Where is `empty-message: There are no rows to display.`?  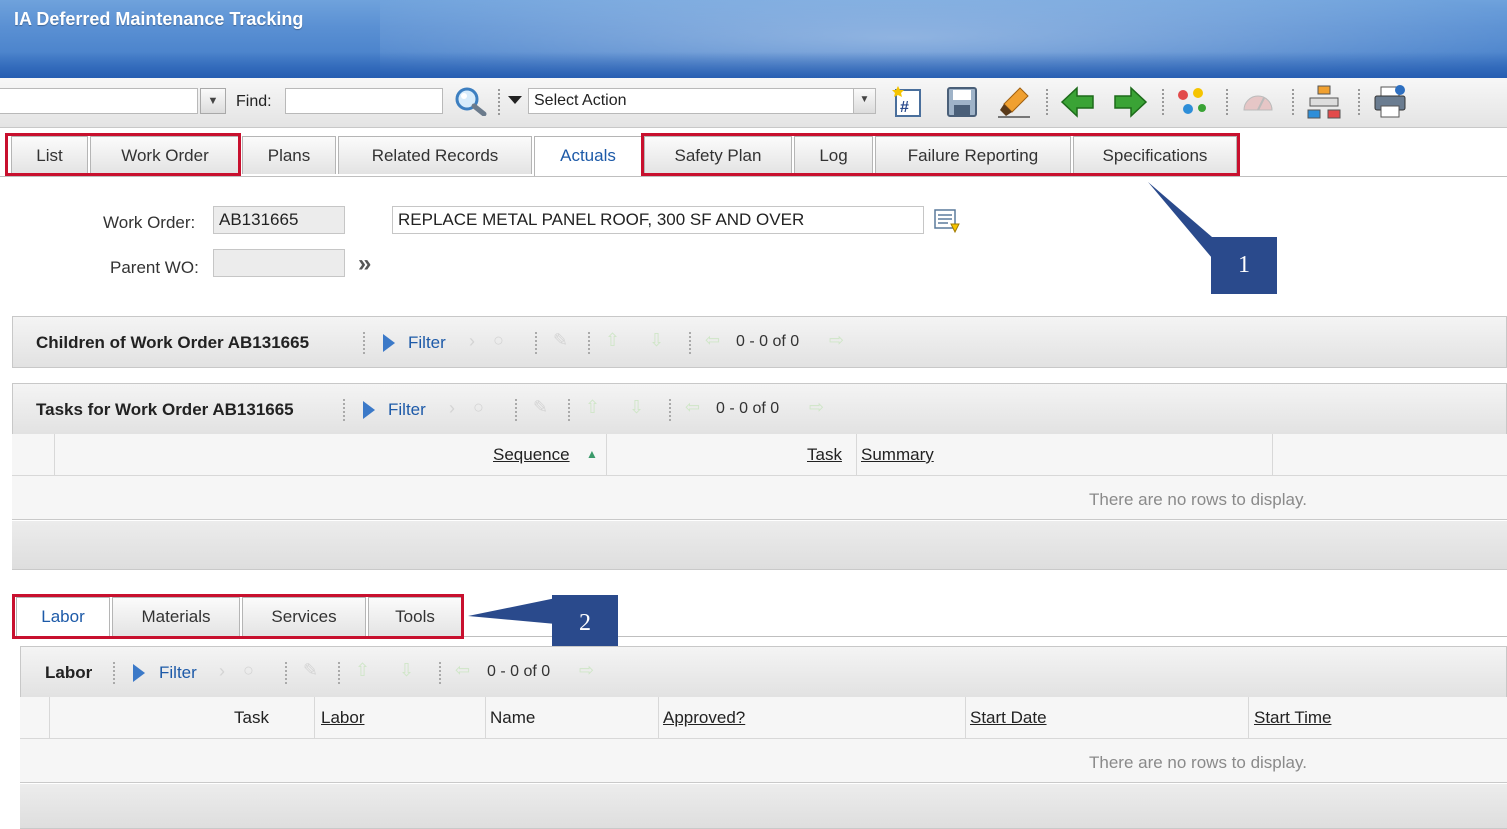
empty-message: There are no rows to display. is located at coordinates (1198, 499).